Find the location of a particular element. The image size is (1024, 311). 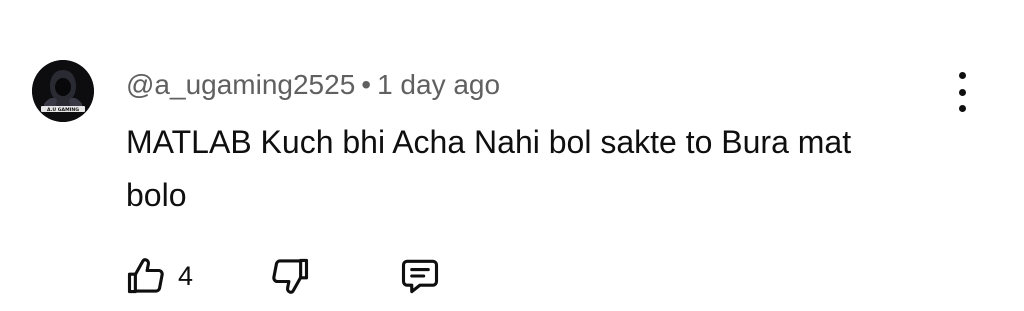

thumbs-down-icon is located at coordinates (290, 276).